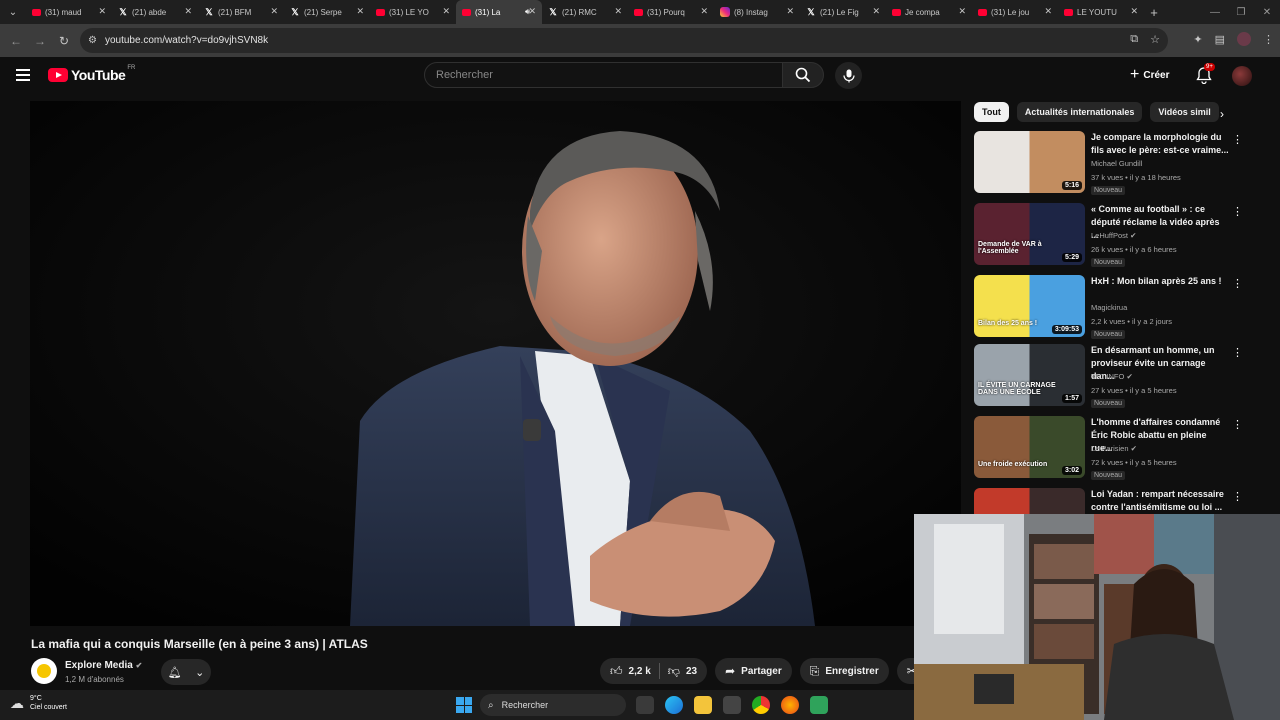 Image resolution: width=1280 pixels, height=720 pixels. What do you see at coordinates (844, 671) in the screenshot?
I see `save-button: ⎘ Enregistrer` at bounding box center [844, 671].